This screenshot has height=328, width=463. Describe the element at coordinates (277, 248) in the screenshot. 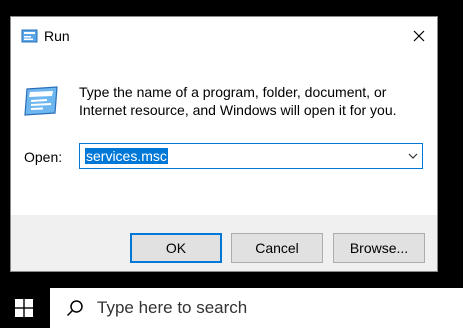

I see `cancel-button: Cancel` at that location.